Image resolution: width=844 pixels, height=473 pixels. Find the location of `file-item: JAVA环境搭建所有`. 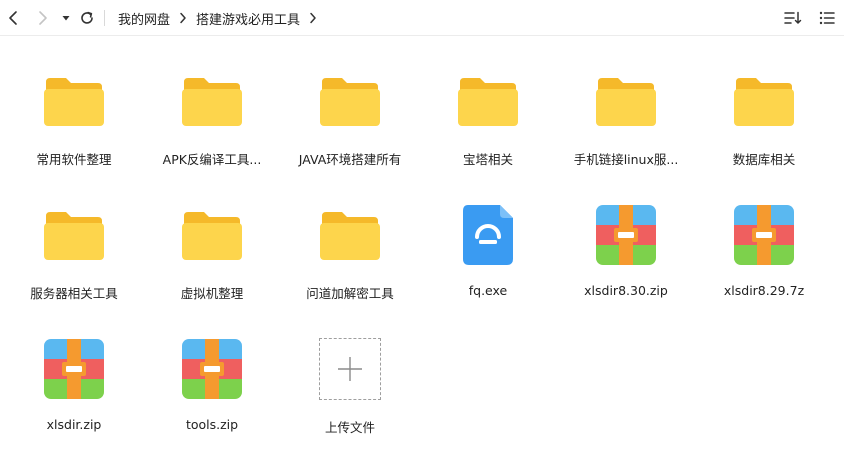

file-item: JAVA环境搭建所有 is located at coordinates (350, 106).